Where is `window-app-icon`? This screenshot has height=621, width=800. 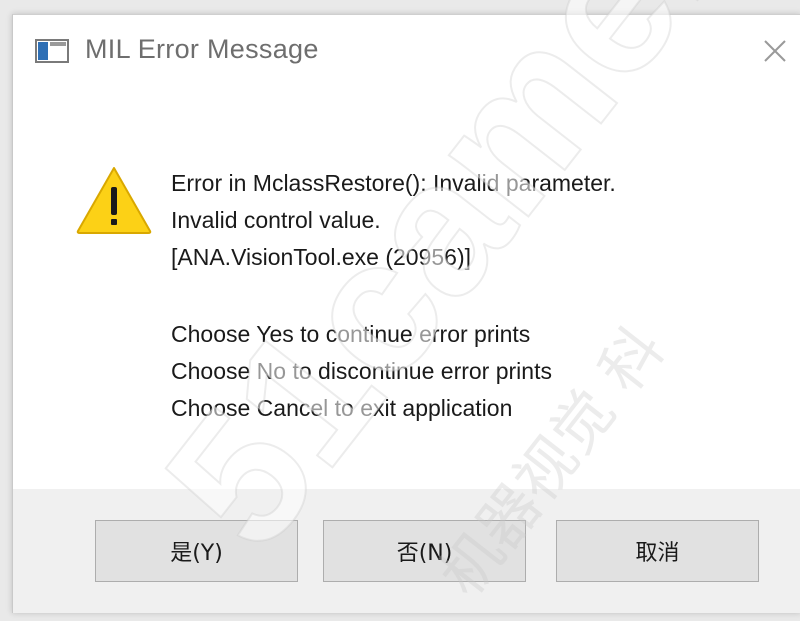
window-app-icon is located at coordinates (52, 51).